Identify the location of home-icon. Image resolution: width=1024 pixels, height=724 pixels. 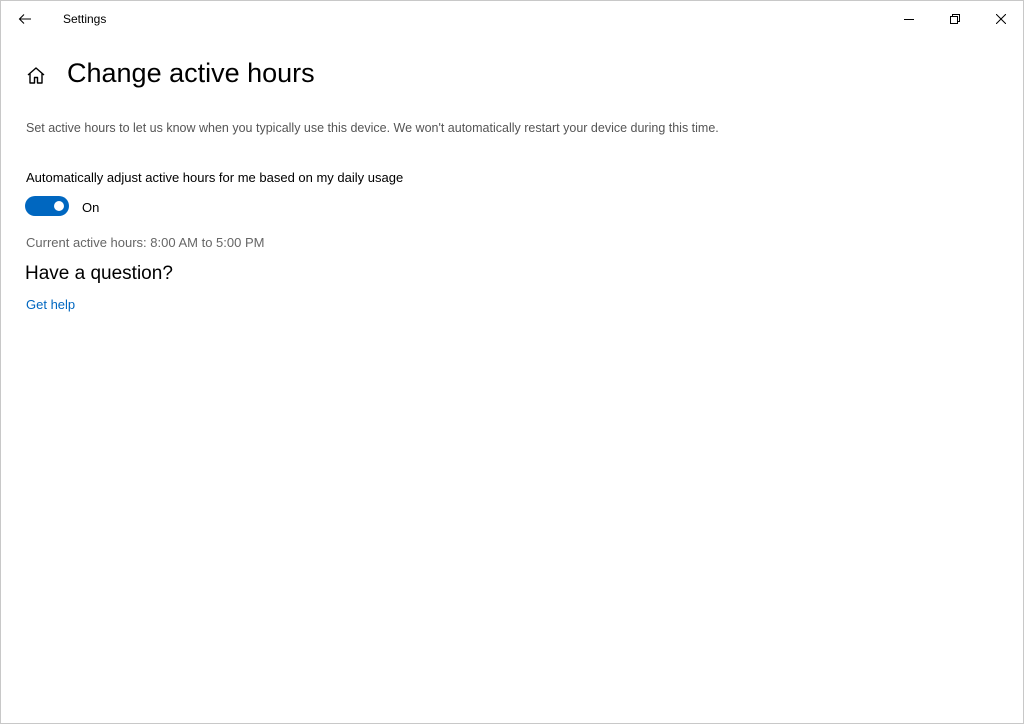
(36, 75).